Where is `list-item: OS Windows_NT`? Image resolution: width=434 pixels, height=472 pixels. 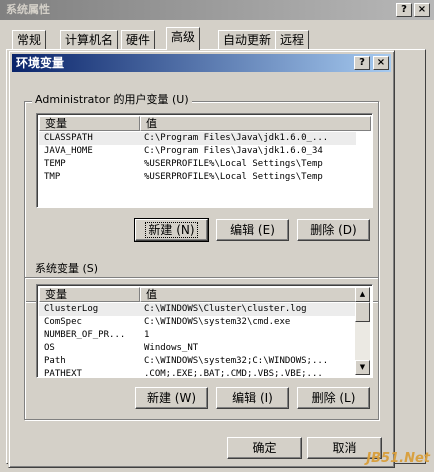
list-item: OS Windows_NT is located at coordinates (197, 348).